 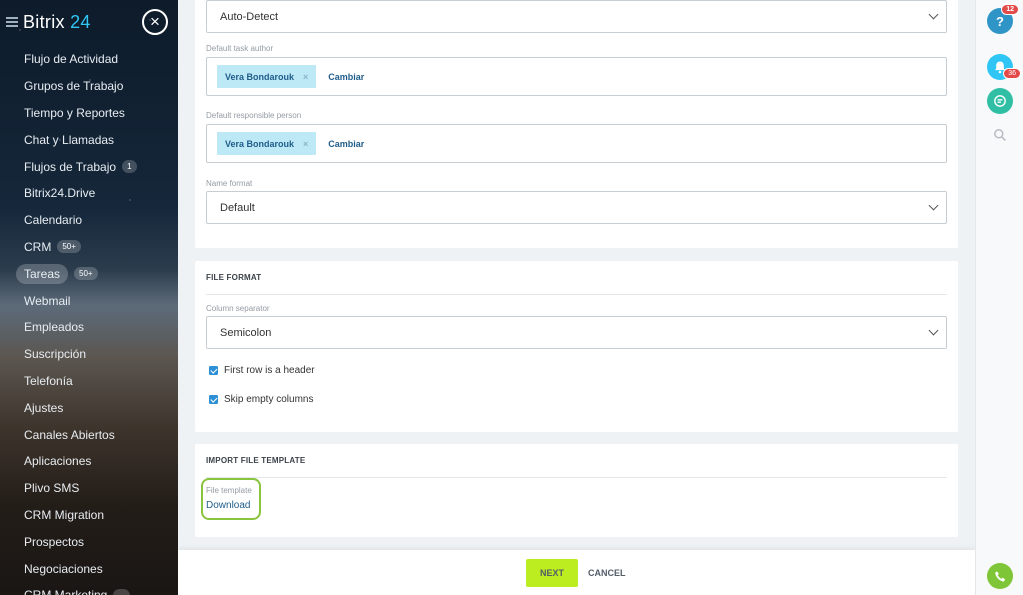 I want to click on sidebar-item: Webmail, so click(x=89, y=300).